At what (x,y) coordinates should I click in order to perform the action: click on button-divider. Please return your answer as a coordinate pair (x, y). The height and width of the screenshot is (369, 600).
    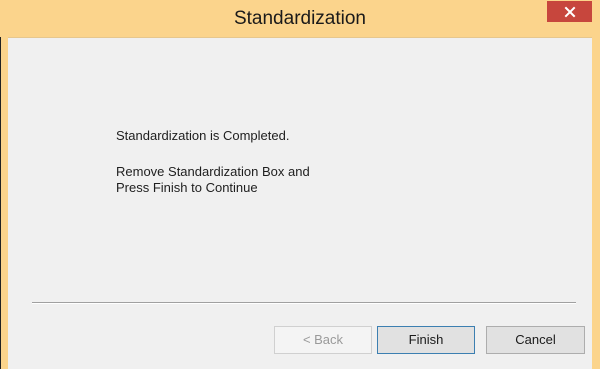
    Looking at the image, I should click on (304, 303).